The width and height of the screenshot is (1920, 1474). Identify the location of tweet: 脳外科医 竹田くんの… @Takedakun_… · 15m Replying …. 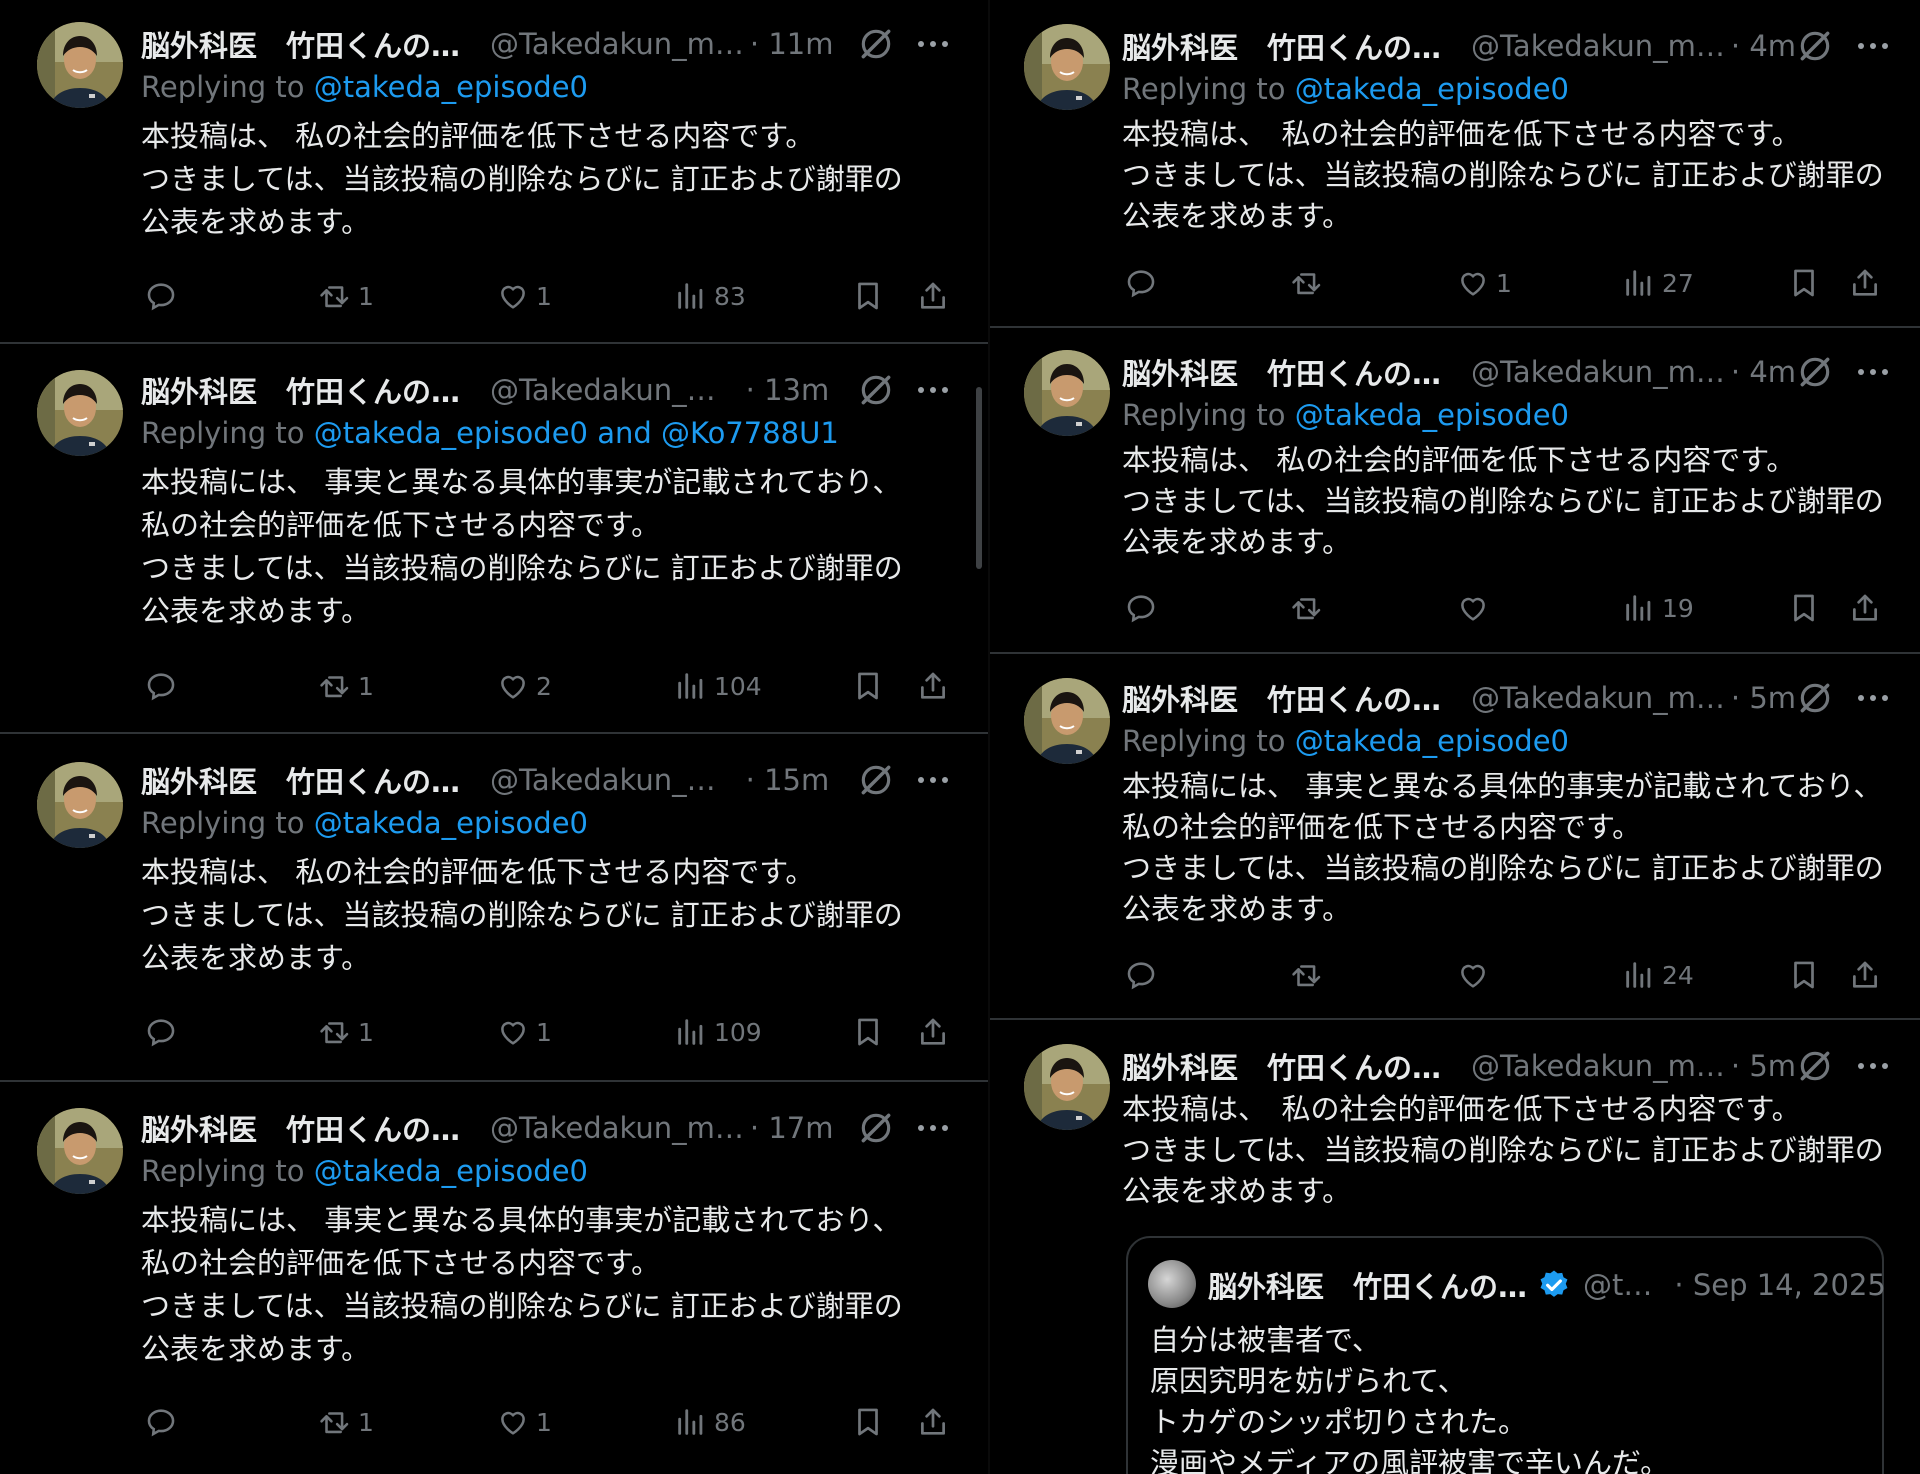
(494, 907).